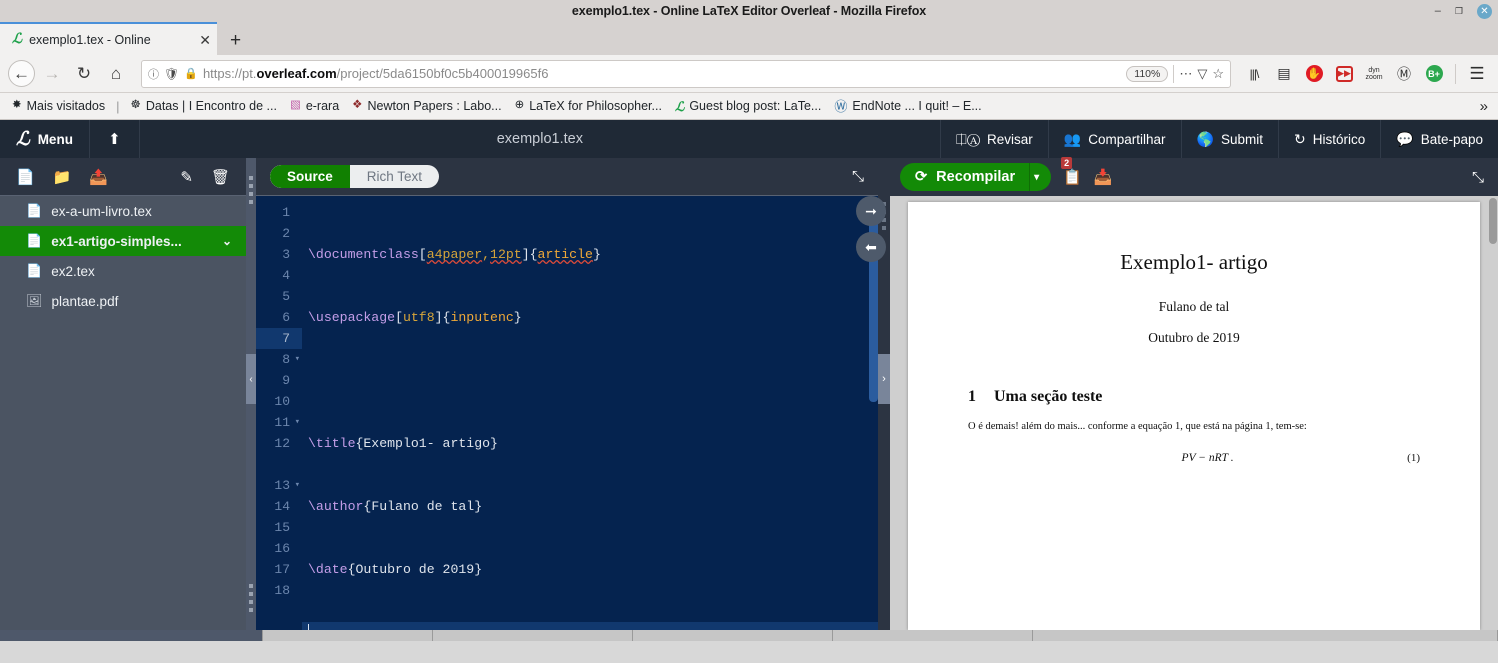 Image resolution: width=1498 pixels, height=663 pixels. I want to click on new-tab-button: +, so click(235, 40).